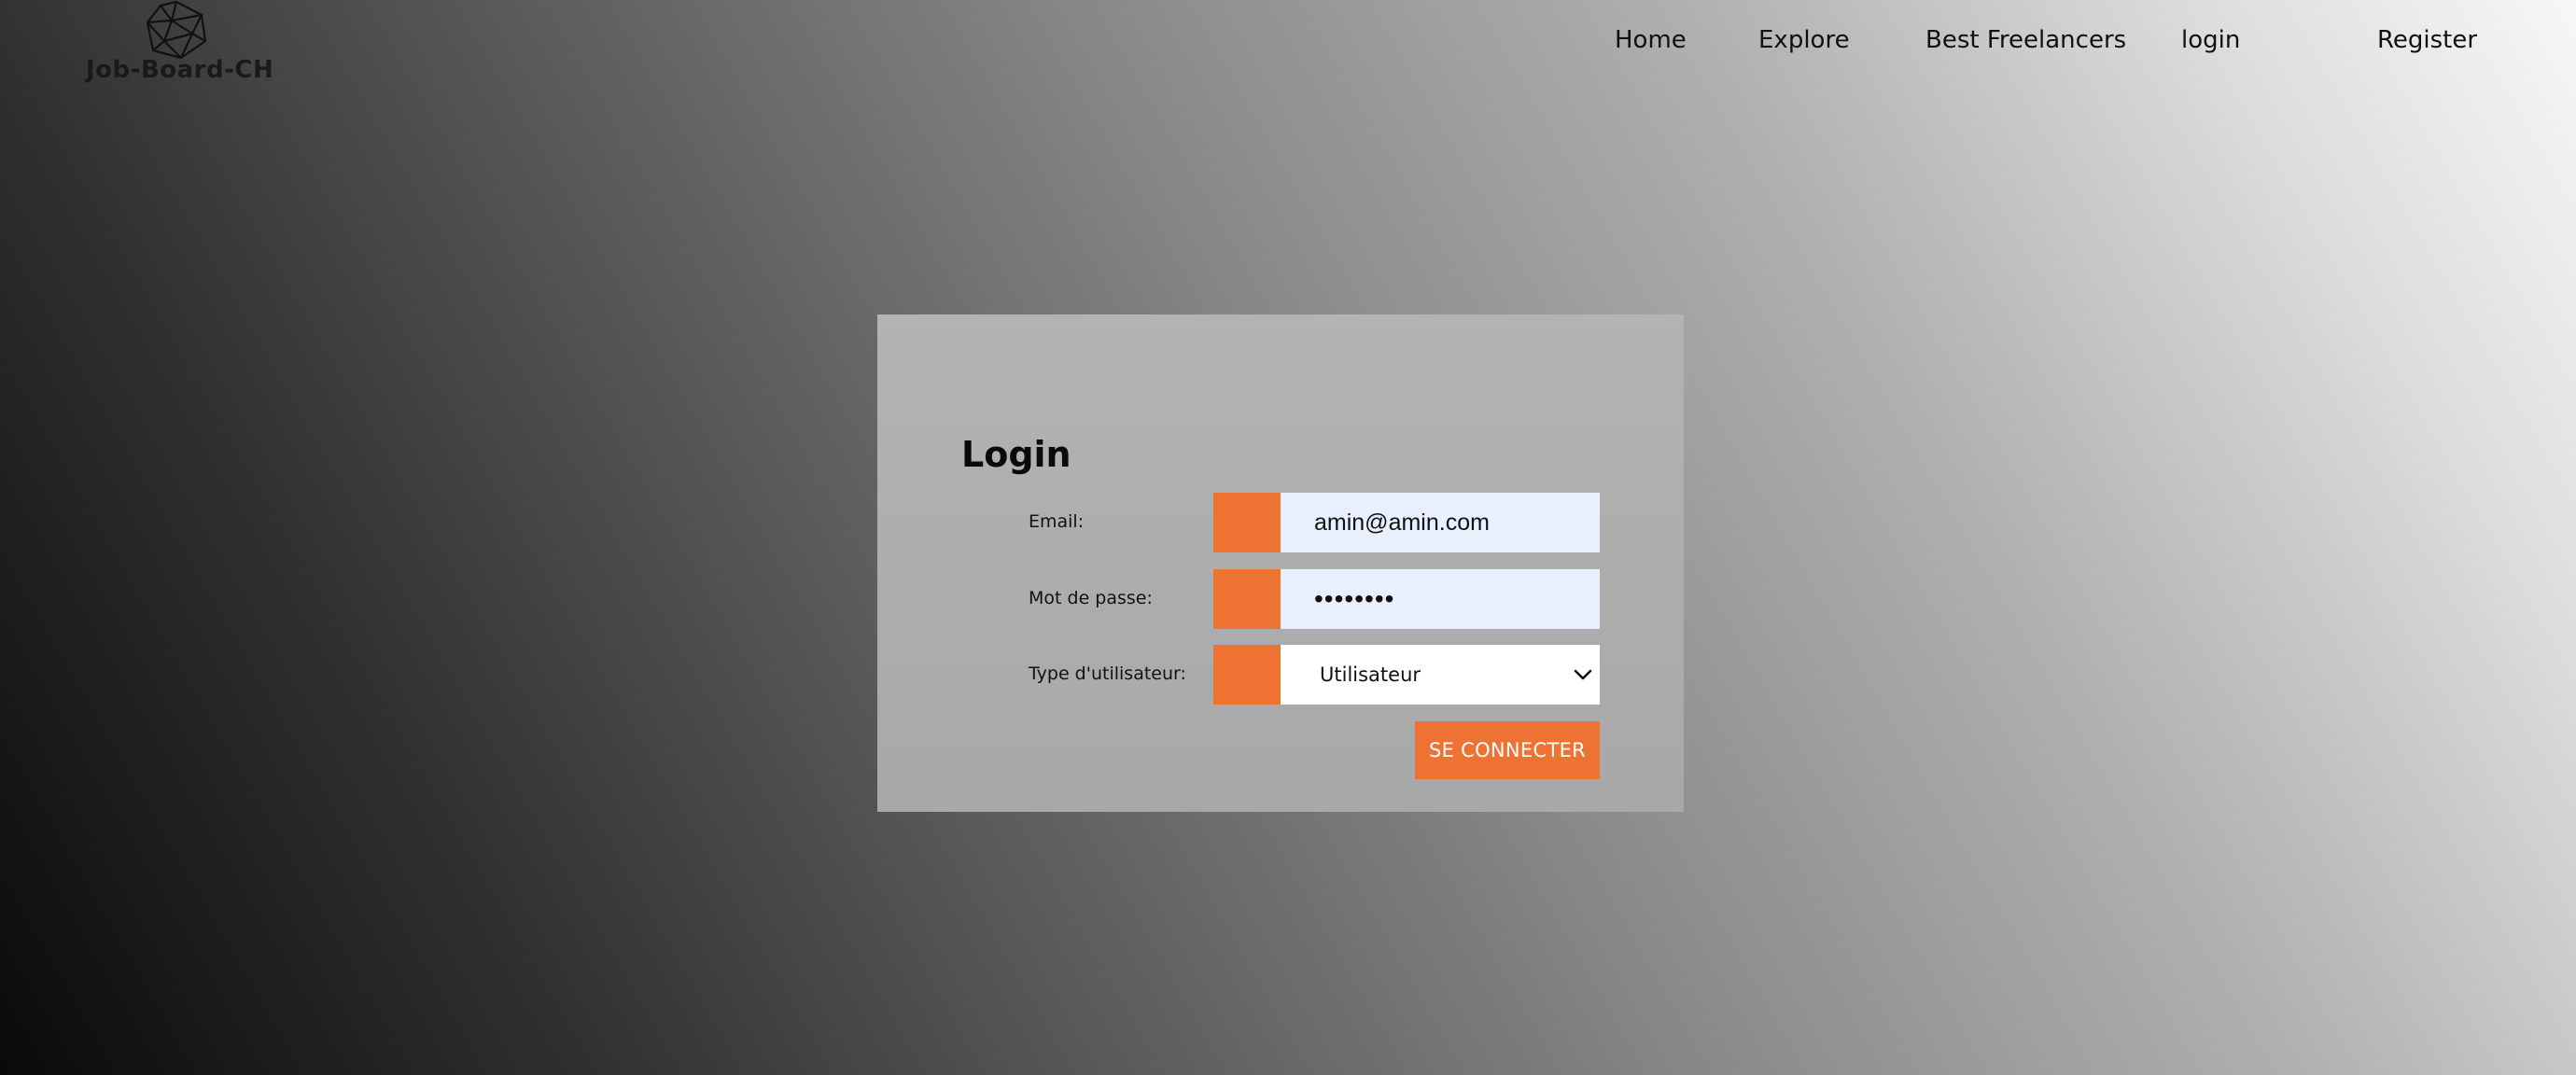  What do you see at coordinates (1440, 522) in the screenshot?
I see `email-input: amin@amin.com` at bounding box center [1440, 522].